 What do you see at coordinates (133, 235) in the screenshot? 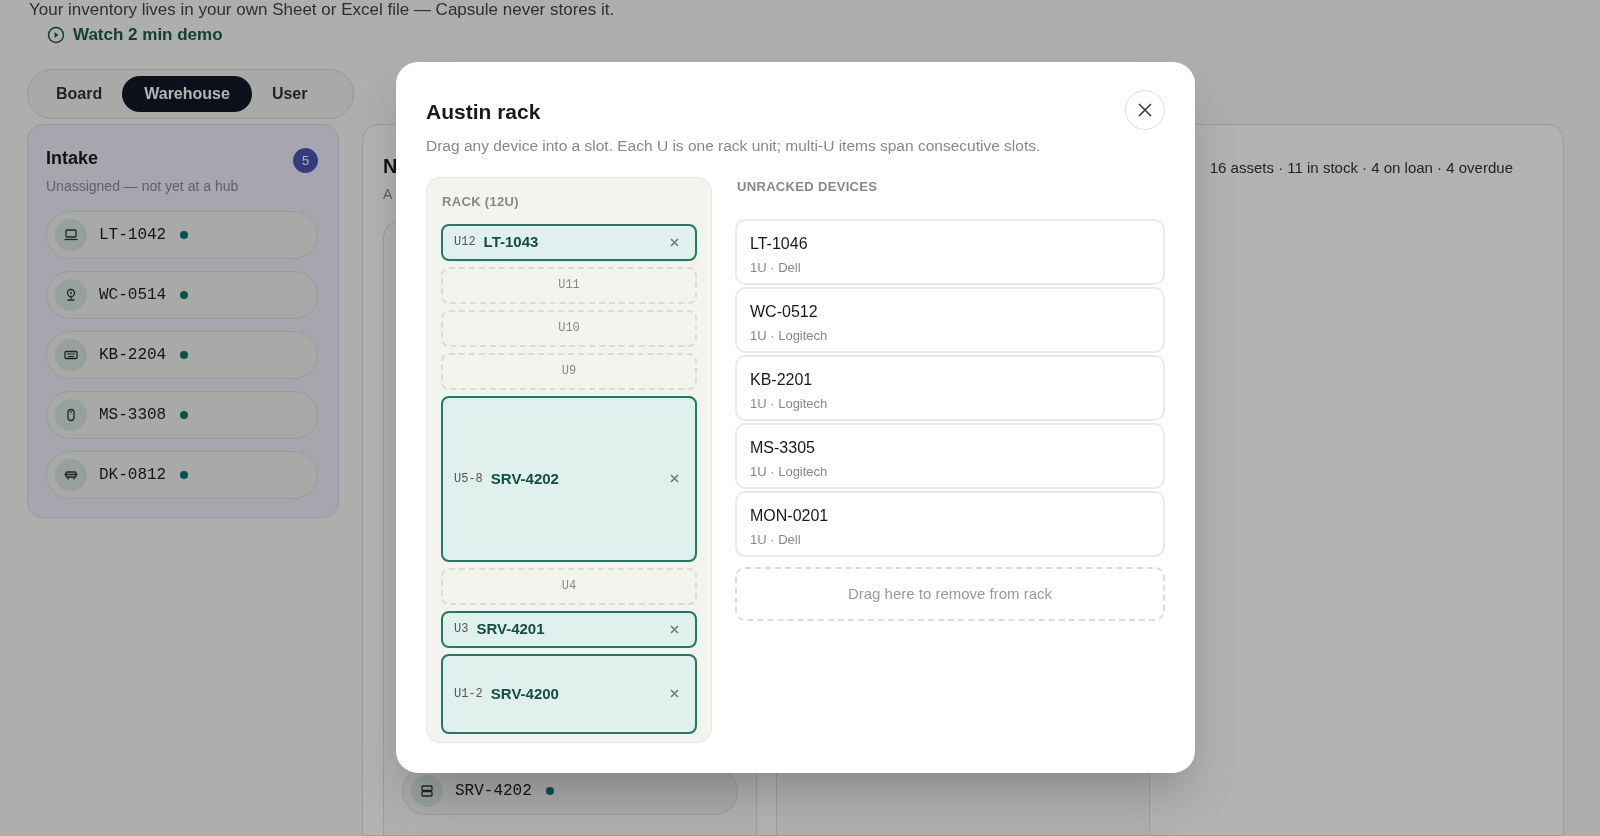
I see `device-code: LT-1042` at bounding box center [133, 235].